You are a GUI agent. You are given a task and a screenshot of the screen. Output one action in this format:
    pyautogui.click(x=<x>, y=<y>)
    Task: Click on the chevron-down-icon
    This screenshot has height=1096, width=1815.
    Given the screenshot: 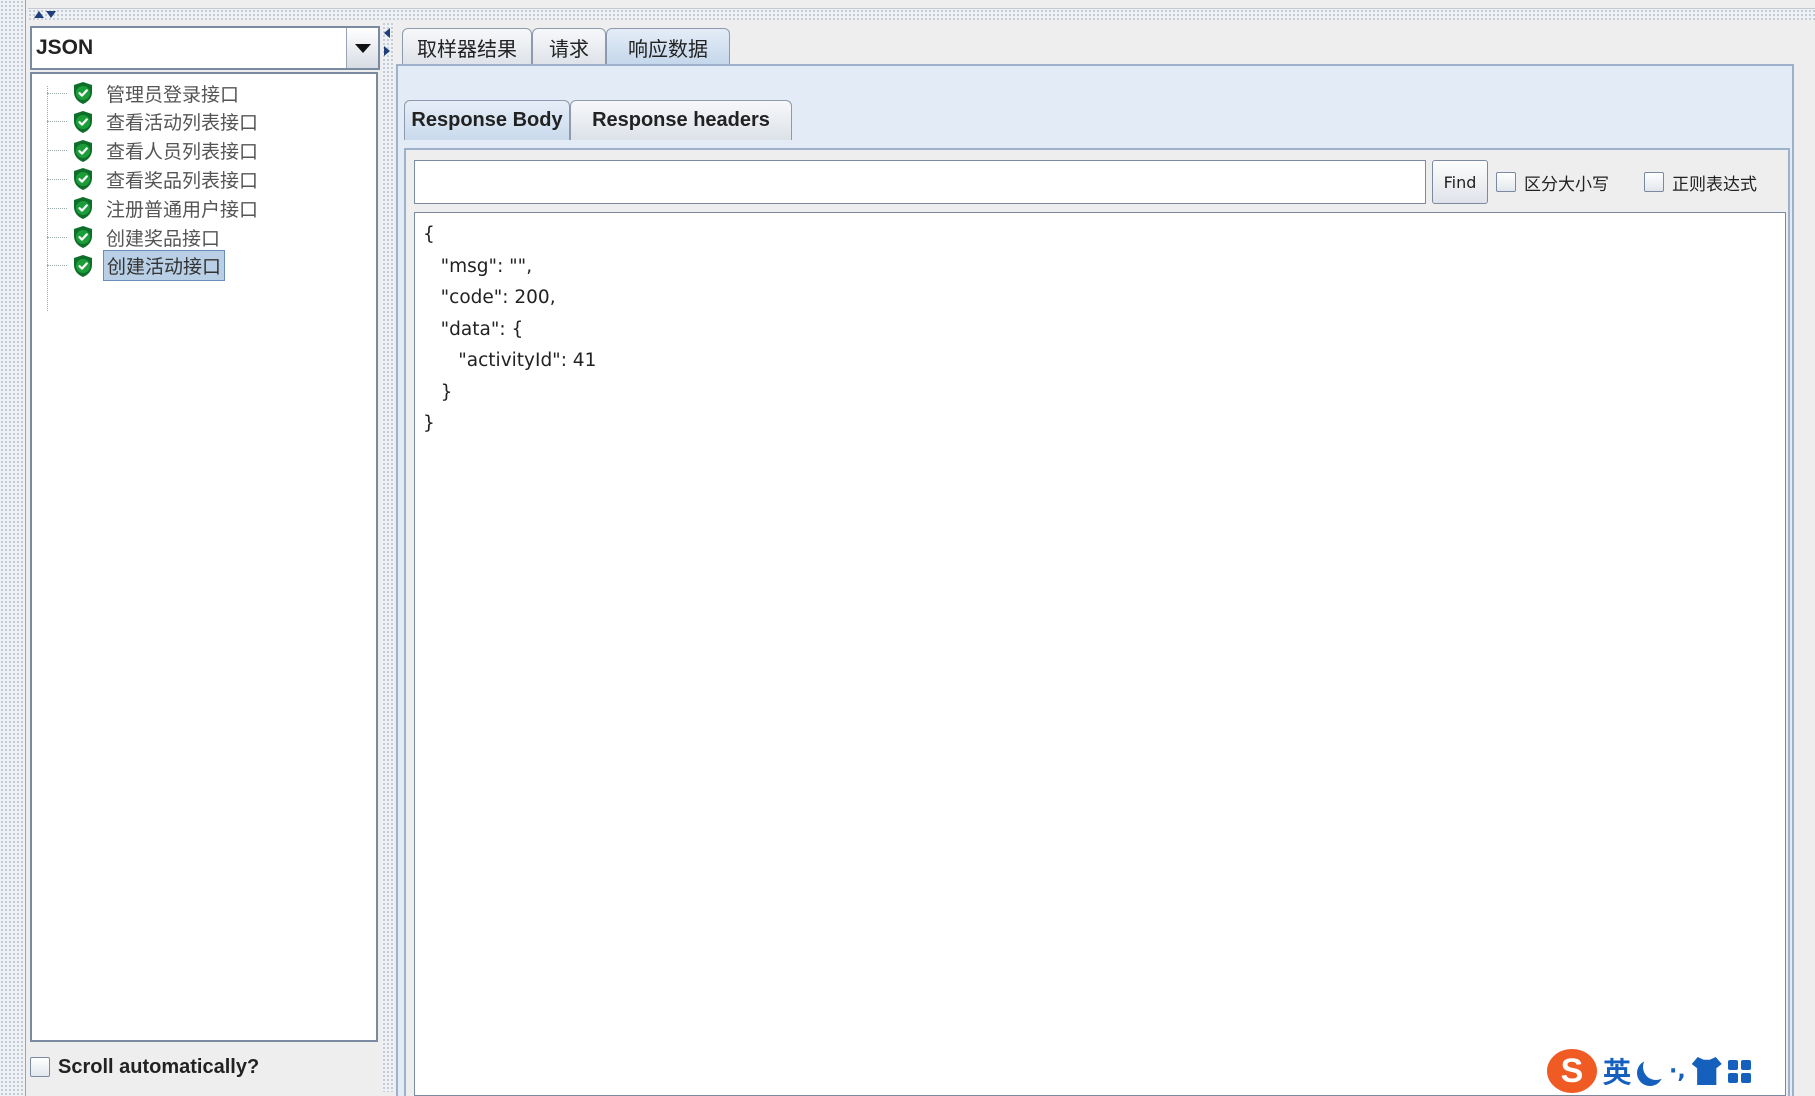 What is the action you would take?
    pyautogui.click(x=362, y=48)
    